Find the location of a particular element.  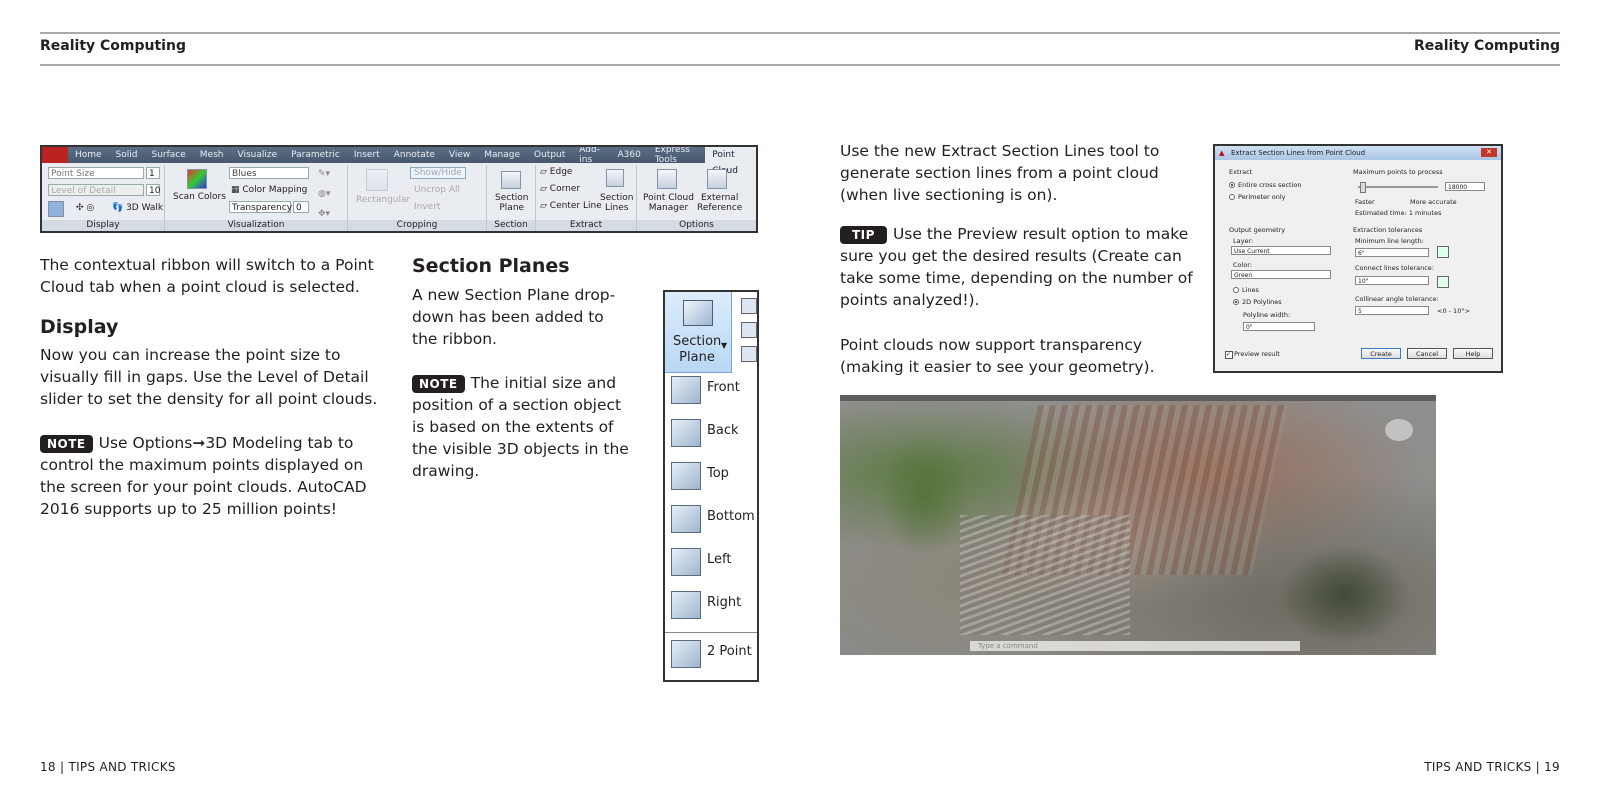

color-palette-select: Blues is located at coordinates (269, 173).